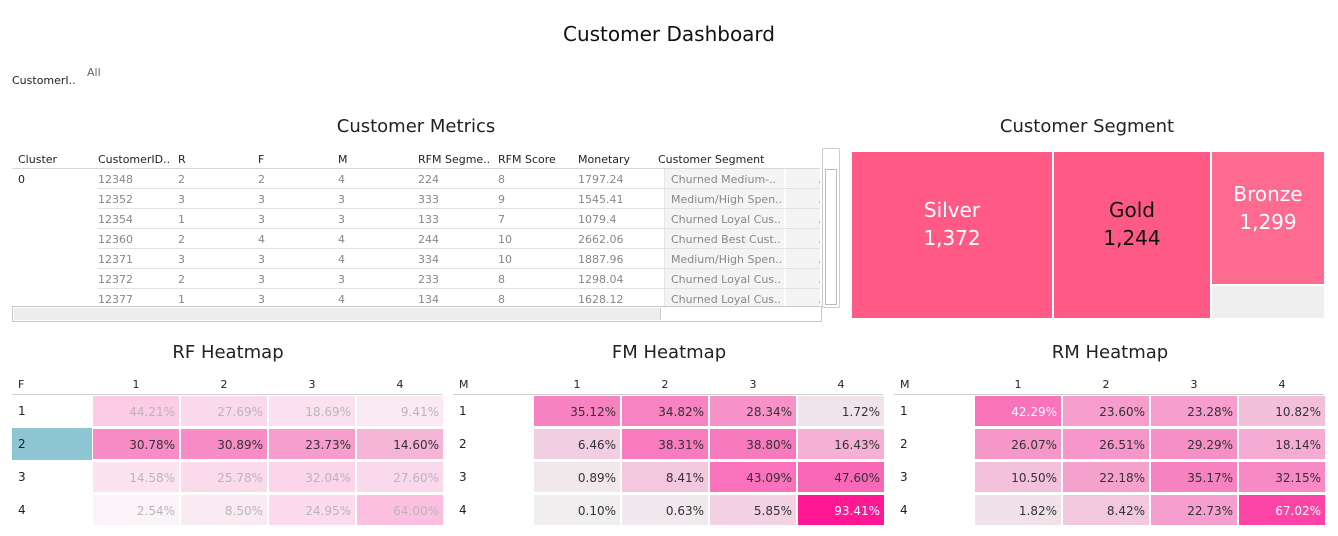  Describe the element at coordinates (224, 411) in the screenshot. I see `heatmap-cell: 27.69%` at that location.